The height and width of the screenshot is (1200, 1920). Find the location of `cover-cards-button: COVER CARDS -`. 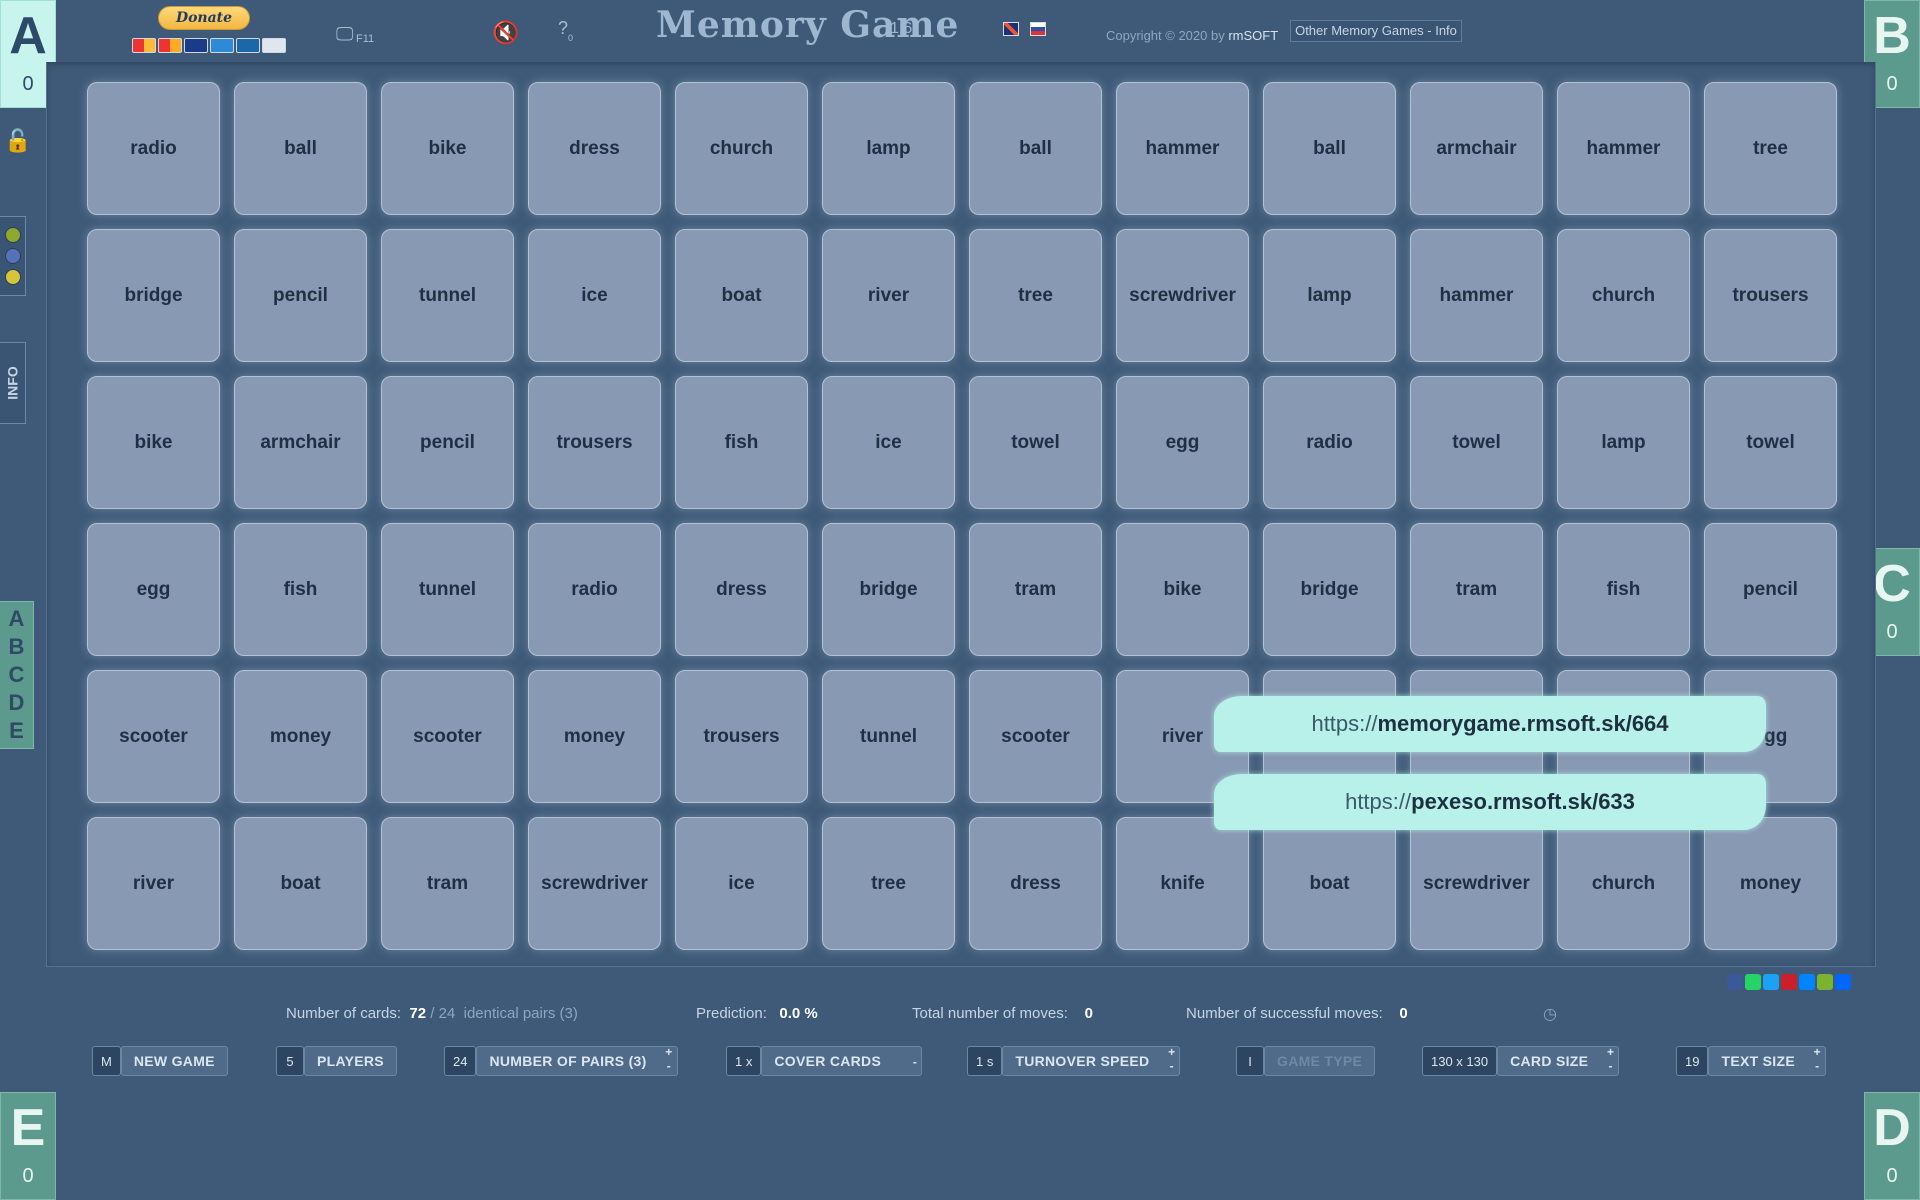

cover-cards-button: COVER CARDS - is located at coordinates (842, 1061).